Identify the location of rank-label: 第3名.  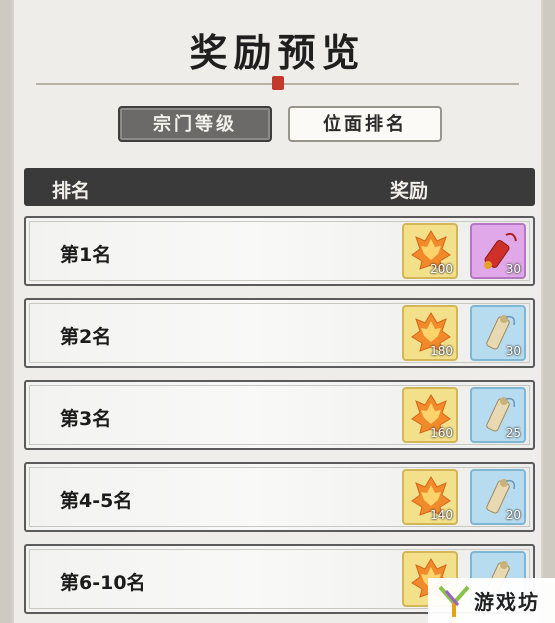
(86, 419).